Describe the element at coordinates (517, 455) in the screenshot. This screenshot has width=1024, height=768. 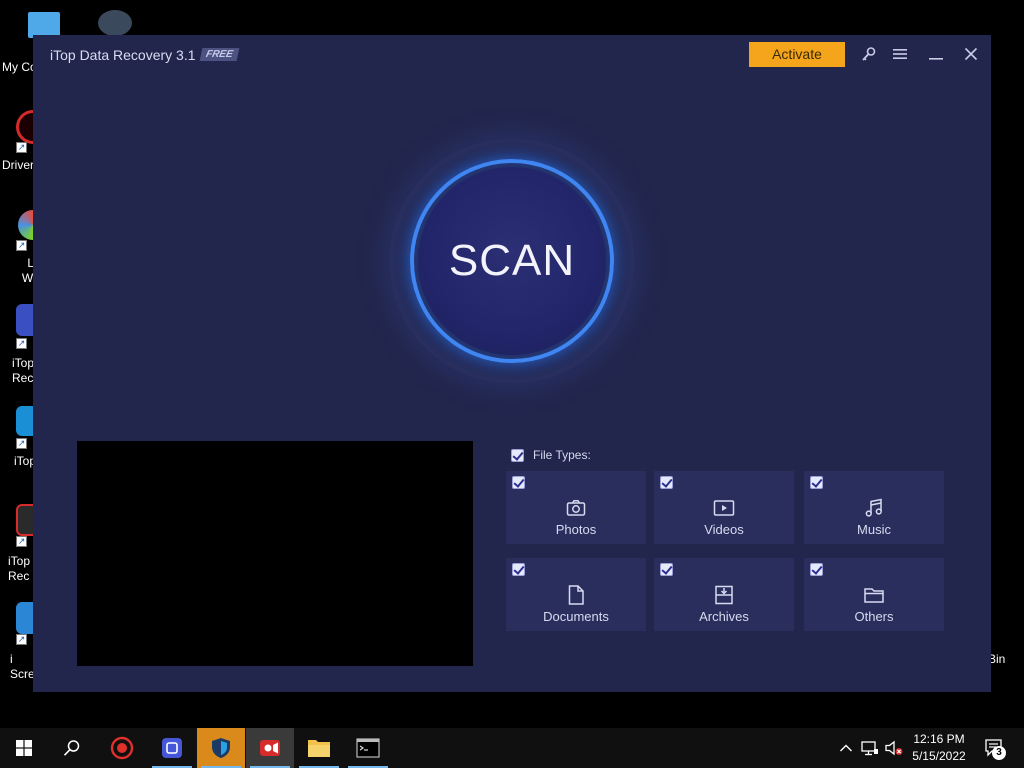
I see `file-types-checkbox` at that location.